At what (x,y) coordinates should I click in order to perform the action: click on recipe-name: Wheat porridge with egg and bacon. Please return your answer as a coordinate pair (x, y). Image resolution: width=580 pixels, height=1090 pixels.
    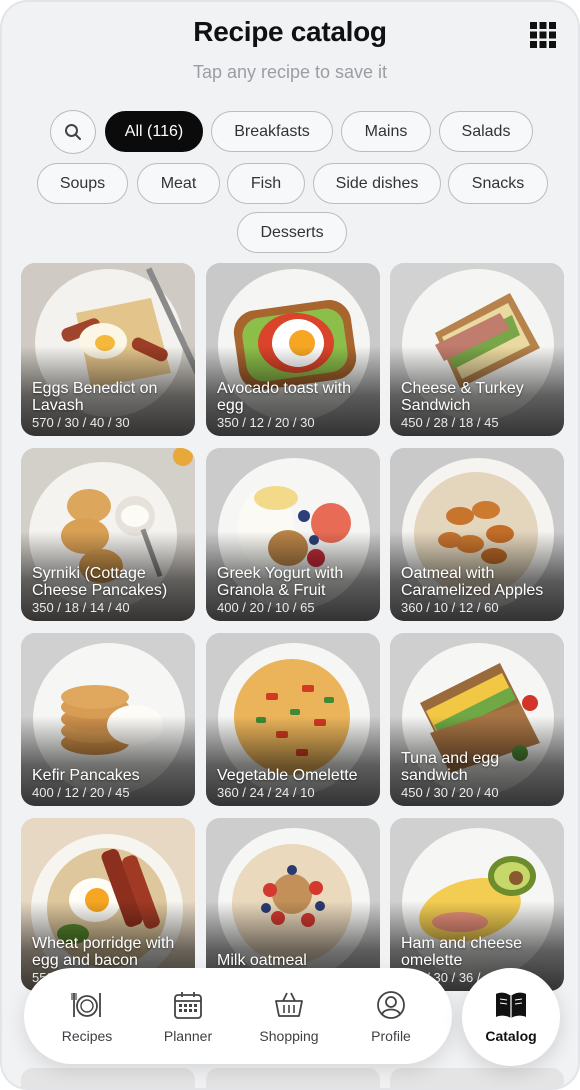
    Looking at the image, I should click on (103, 952).